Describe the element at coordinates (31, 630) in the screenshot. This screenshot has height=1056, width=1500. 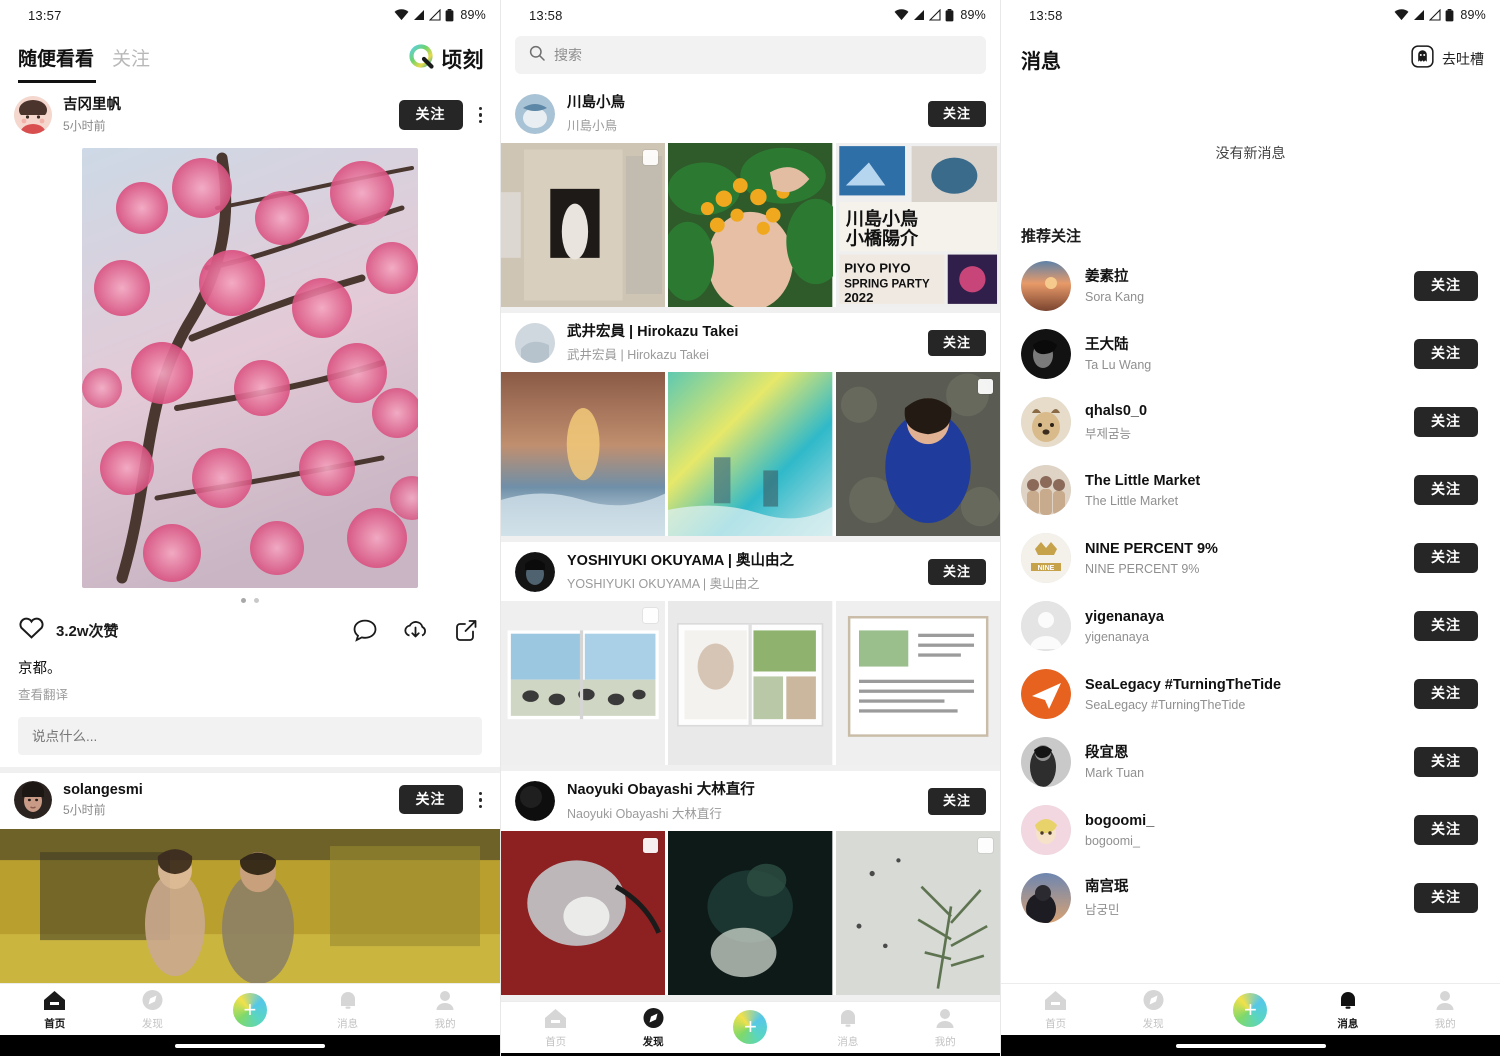
I see `heart-icon` at that location.